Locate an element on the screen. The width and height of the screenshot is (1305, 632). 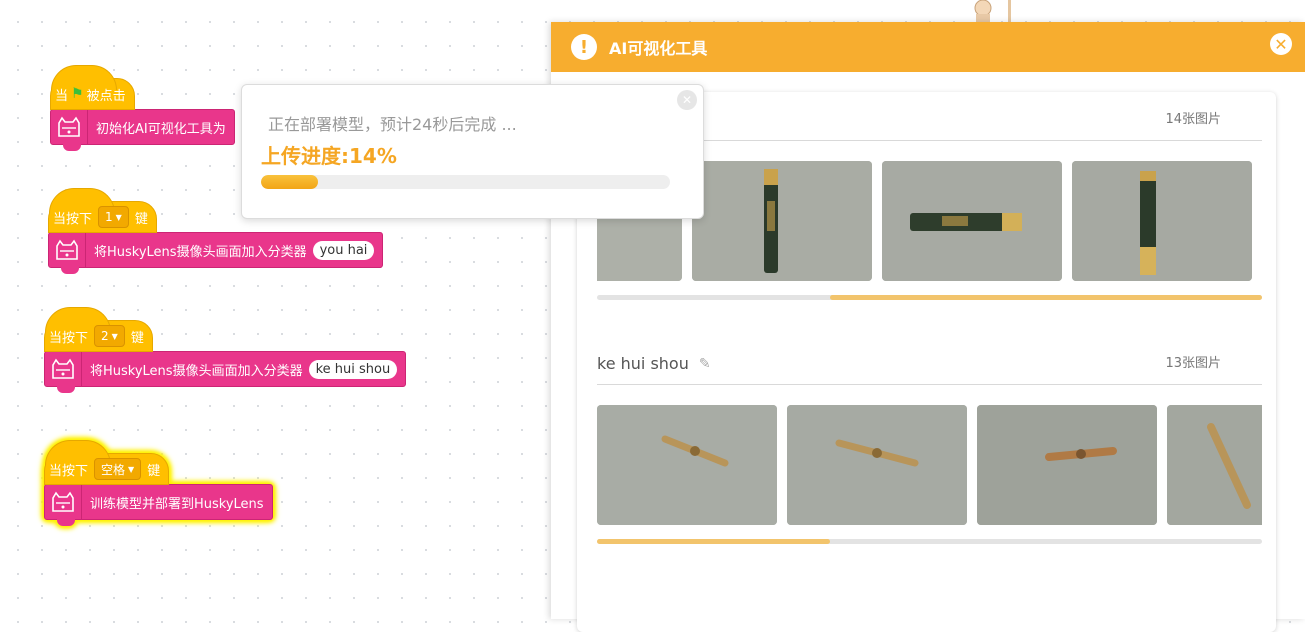
image-count: 14张图片 is located at coordinates (1193, 119).